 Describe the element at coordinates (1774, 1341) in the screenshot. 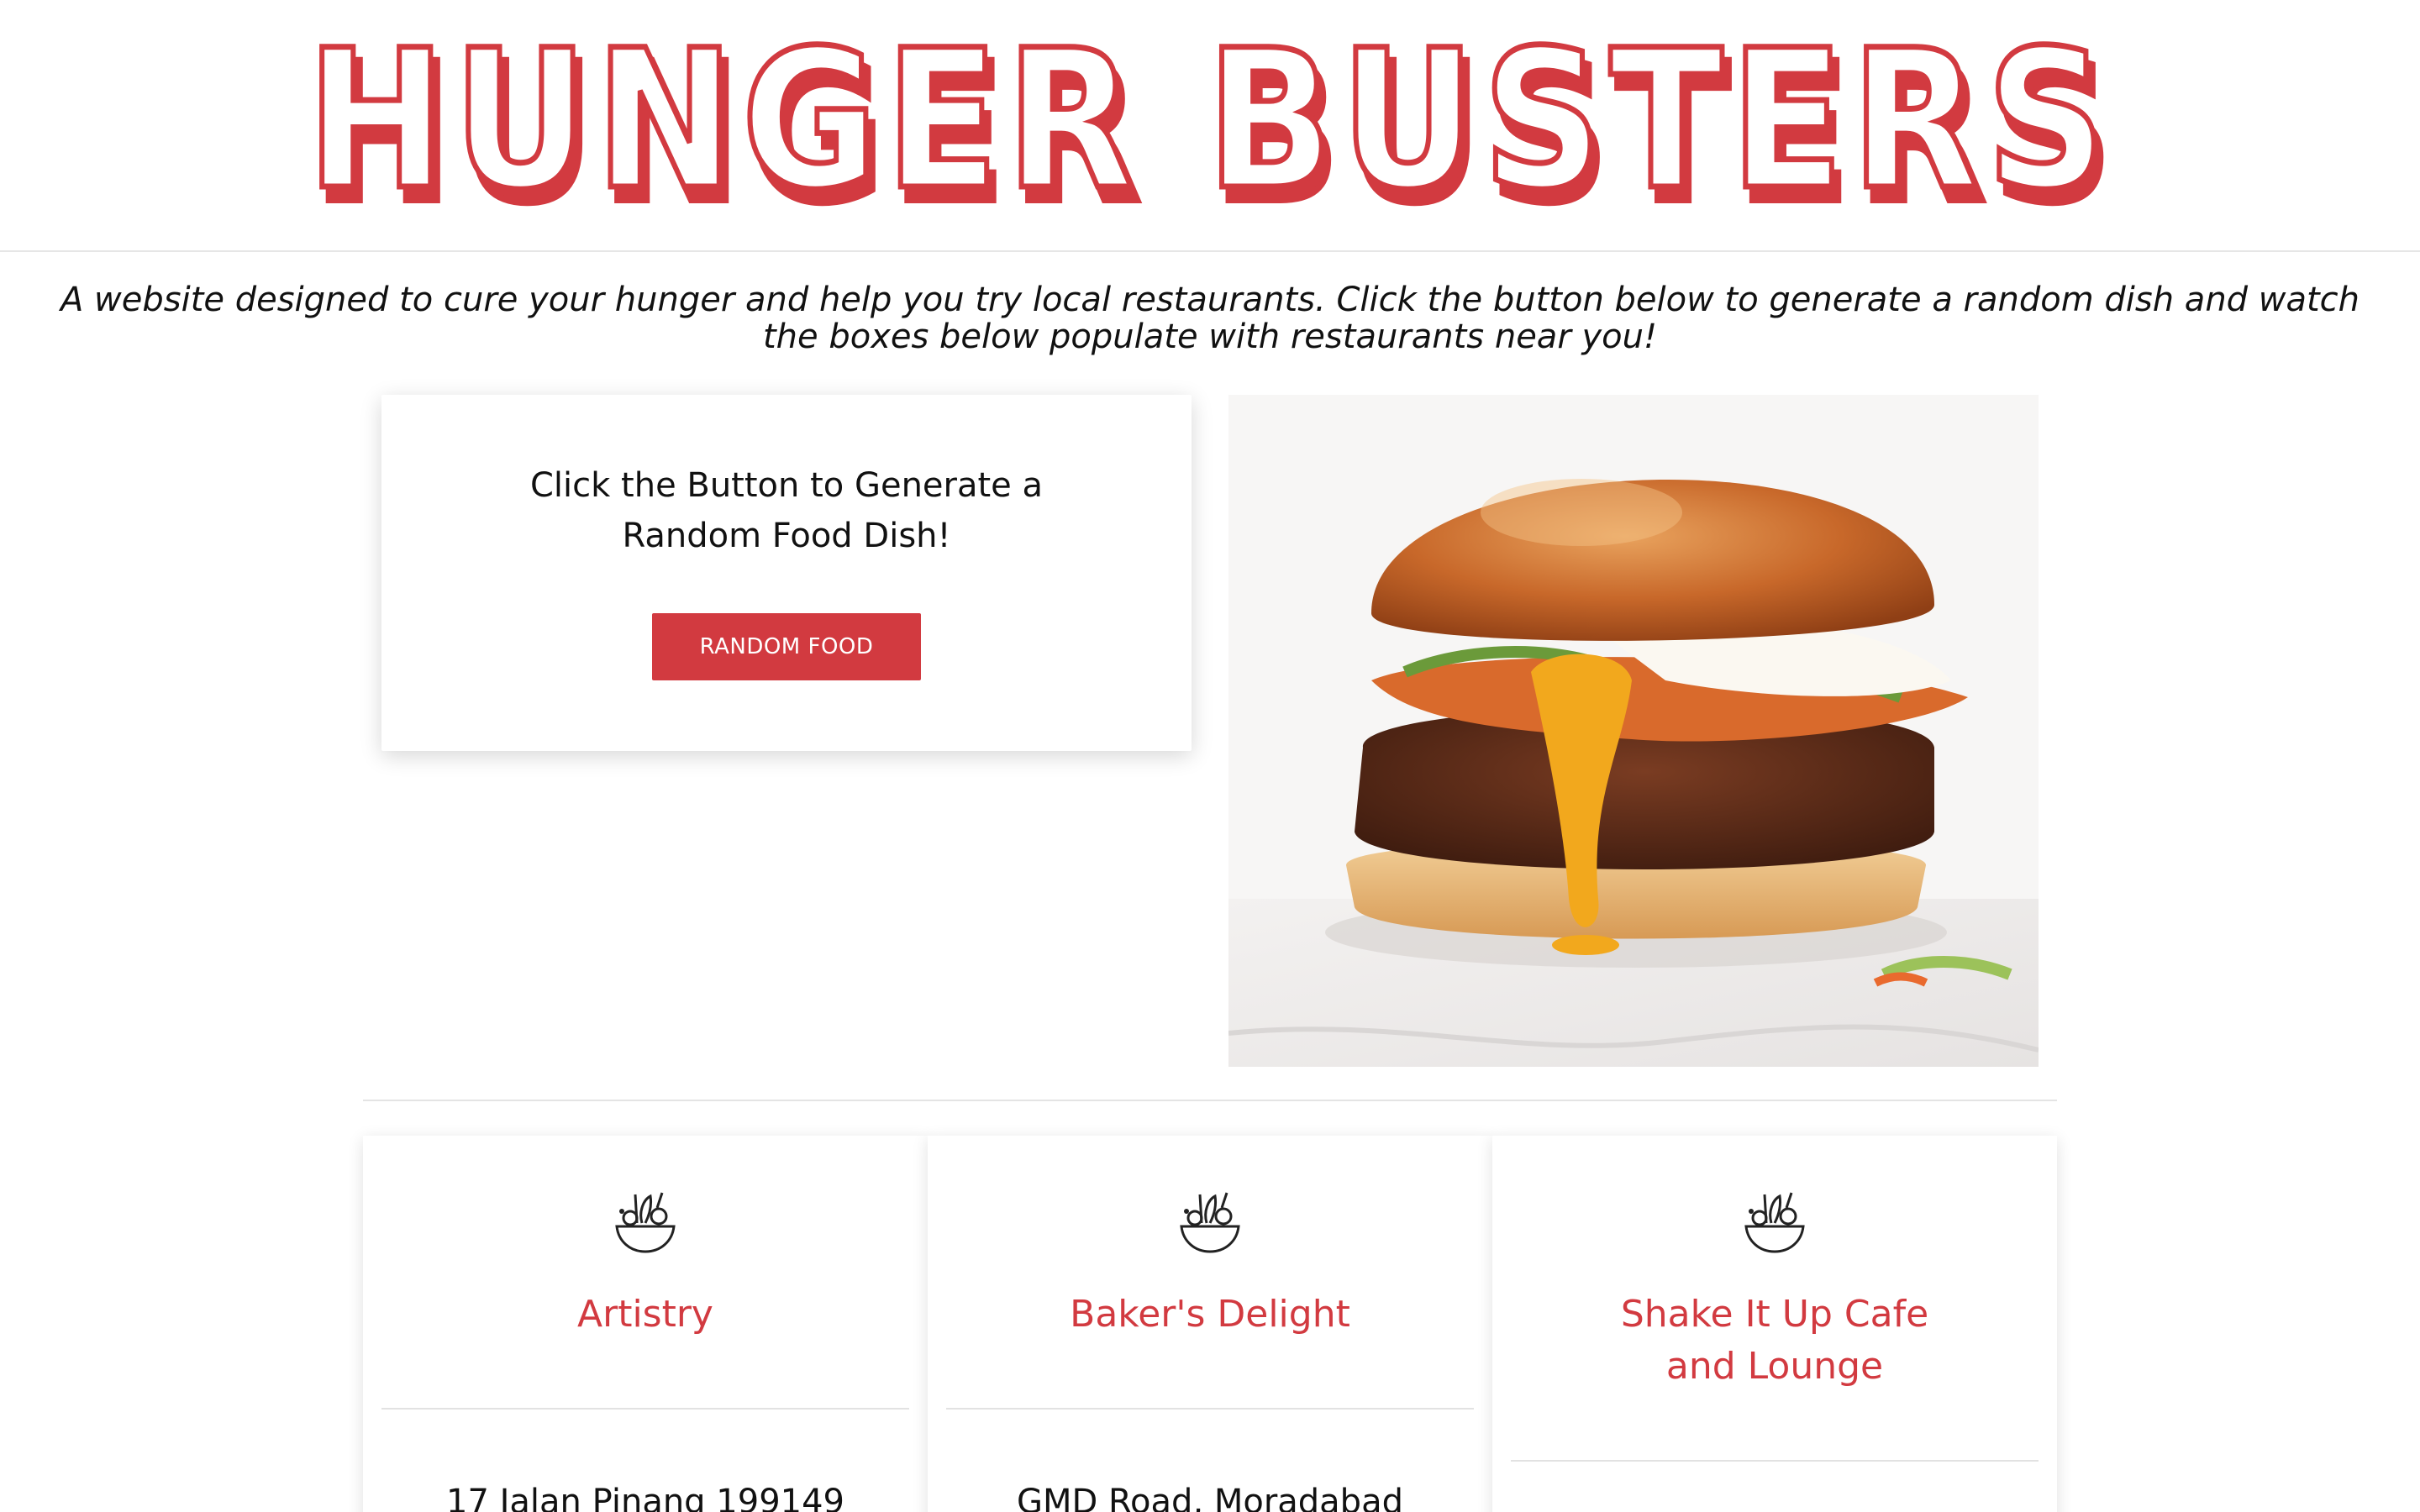

I see `restaurant-name: Shake It Up Cafe and Lounge` at that location.